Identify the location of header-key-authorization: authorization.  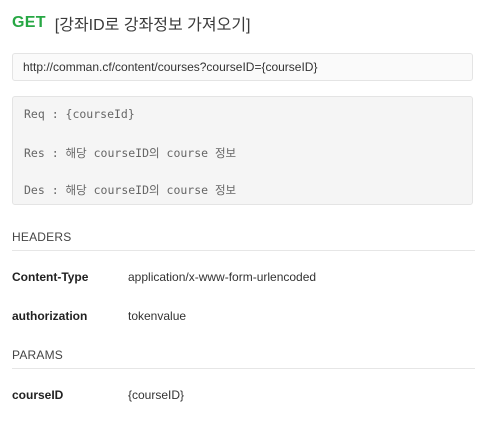
(50, 316).